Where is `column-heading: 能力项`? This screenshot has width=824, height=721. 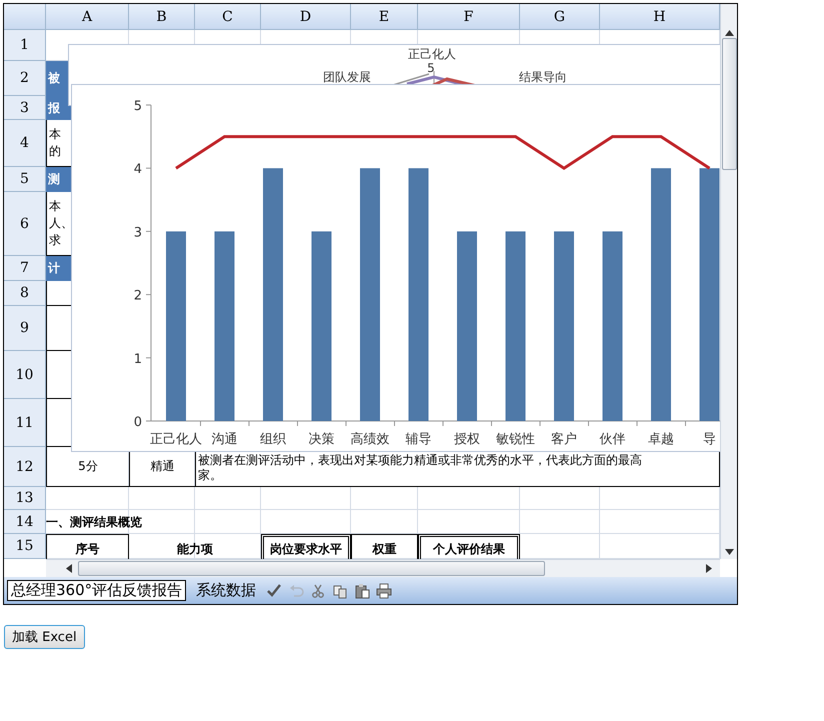
column-heading: 能力项 is located at coordinates (195, 549).